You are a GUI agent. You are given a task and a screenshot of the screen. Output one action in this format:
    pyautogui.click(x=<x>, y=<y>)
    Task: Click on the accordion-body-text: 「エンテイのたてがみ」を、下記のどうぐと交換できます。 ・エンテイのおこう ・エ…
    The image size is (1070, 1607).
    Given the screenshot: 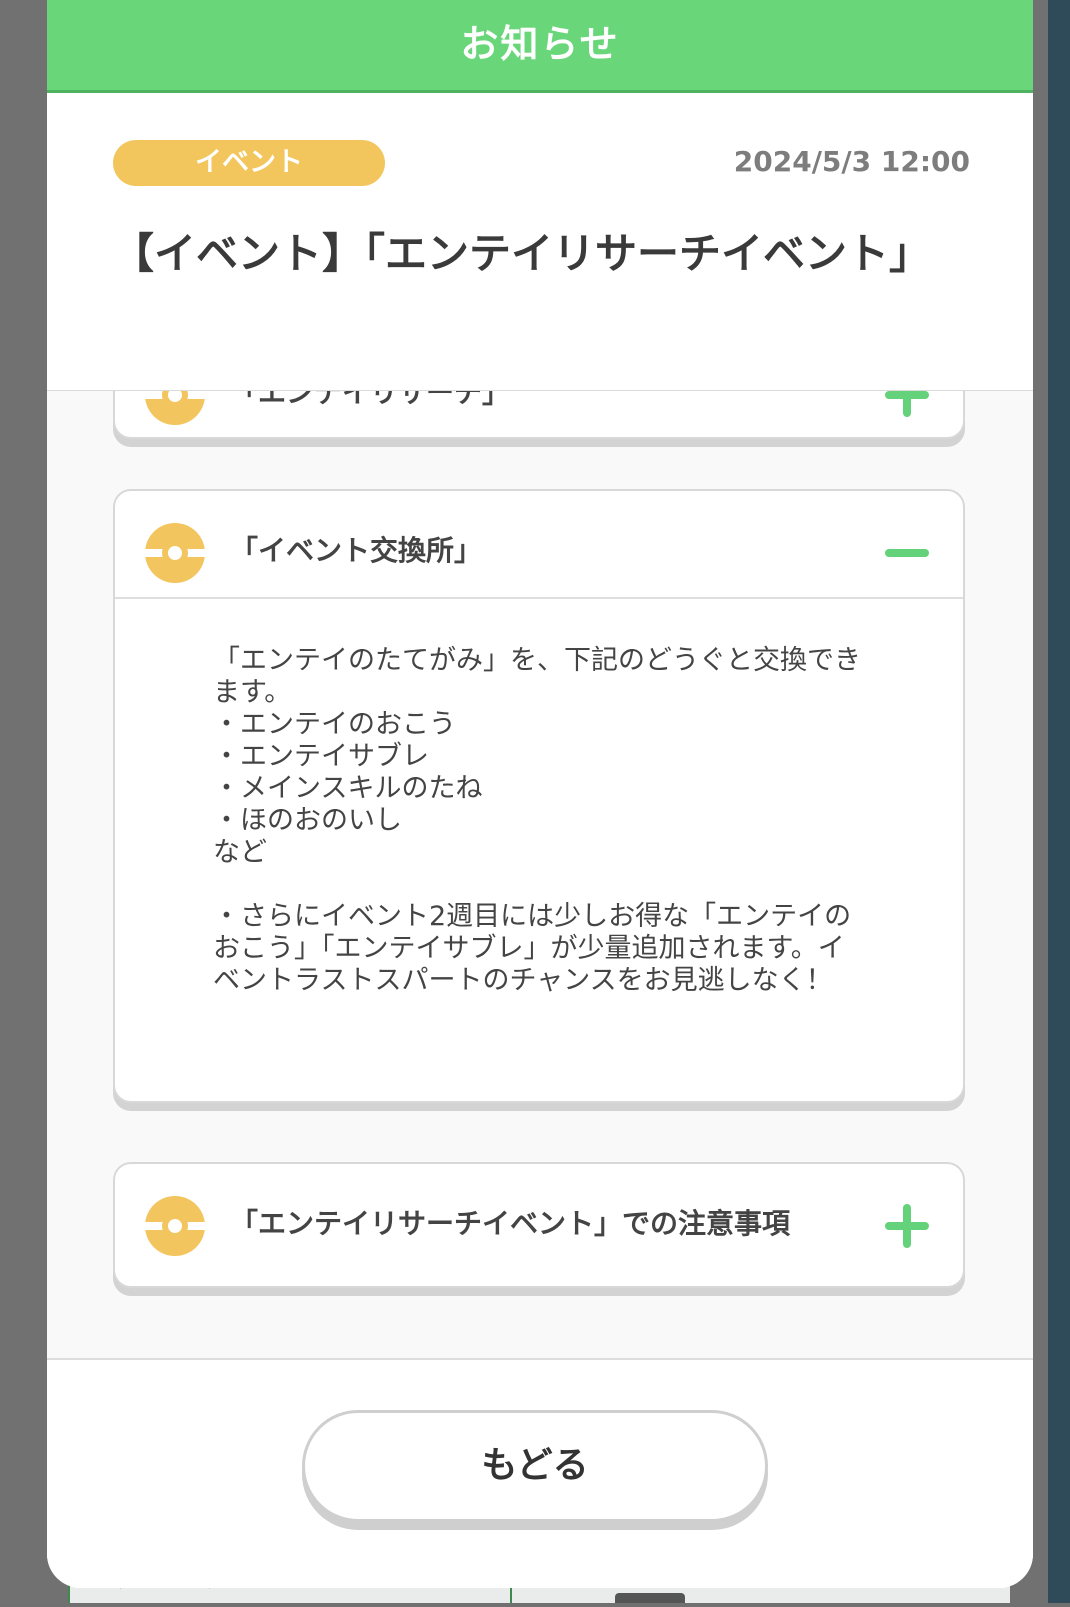 What is the action you would take?
    pyautogui.click(x=537, y=820)
    